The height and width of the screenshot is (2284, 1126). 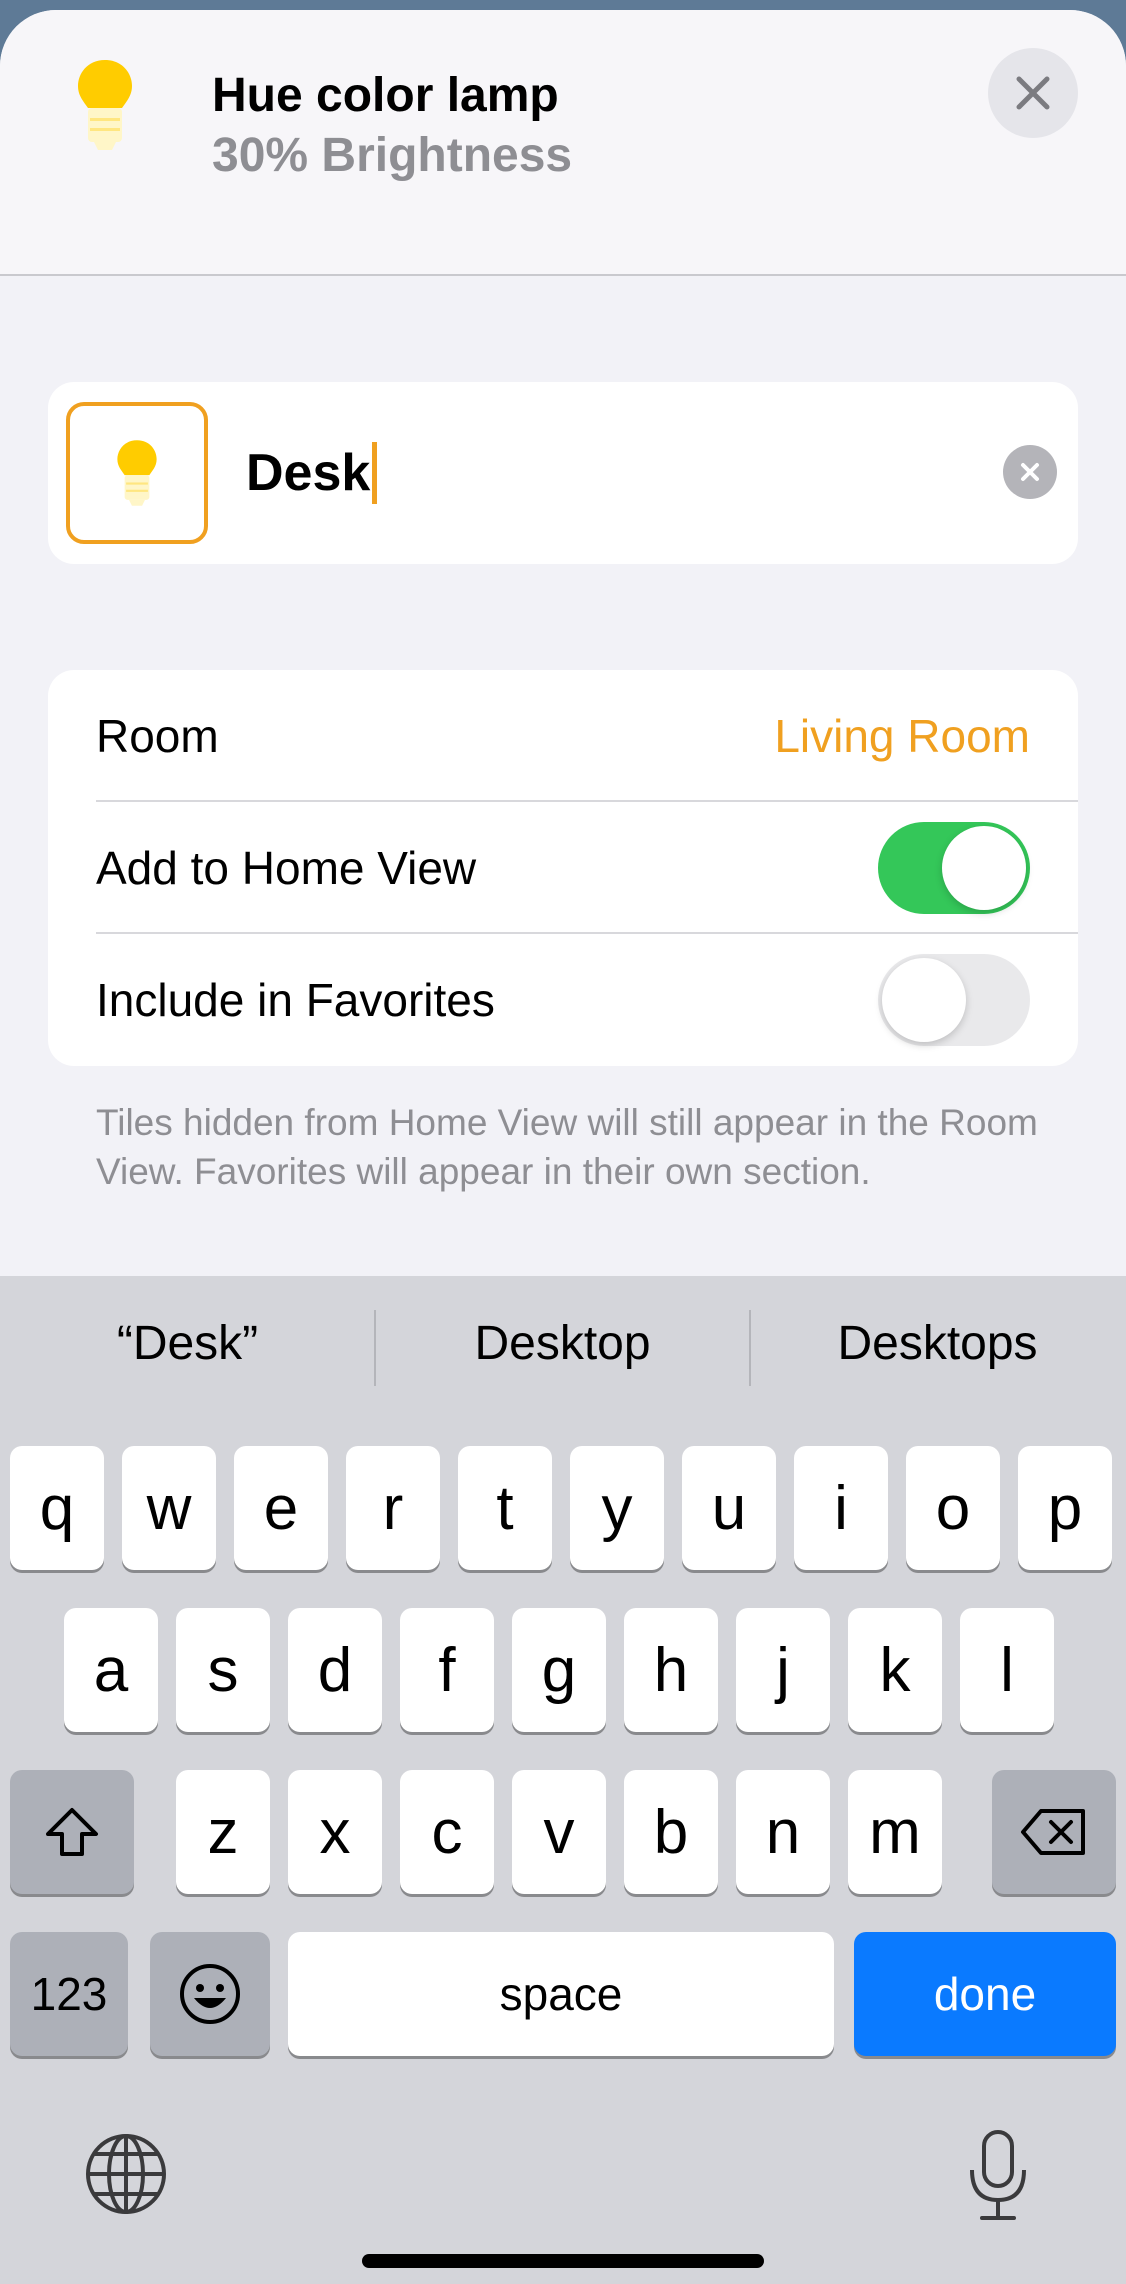 I want to click on room-label: Room, so click(x=157, y=736).